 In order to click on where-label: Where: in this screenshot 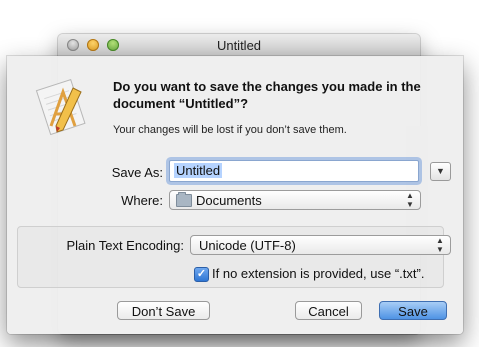, I will do `click(142, 200)`.